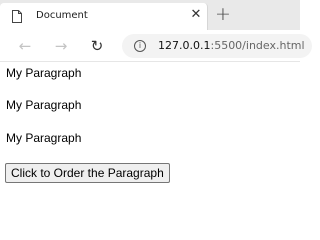 This screenshot has height=240, width=320. Describe the element at coordinates (25, 46) in the screenshot. I see `back-arrow-icon: ←` at that location.